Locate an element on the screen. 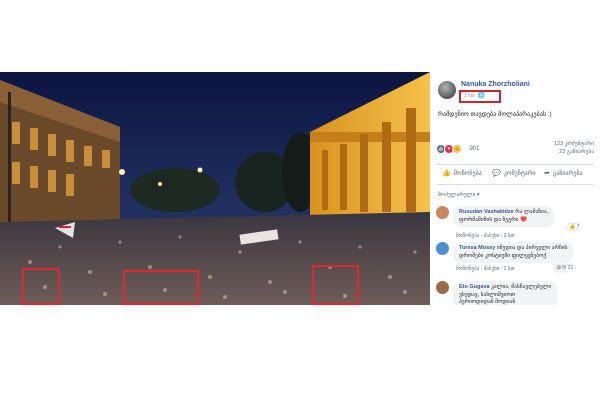 The image size is (600, 406). author-name: Nanuka Zhorzholiani is located at coordinates (495, 84).